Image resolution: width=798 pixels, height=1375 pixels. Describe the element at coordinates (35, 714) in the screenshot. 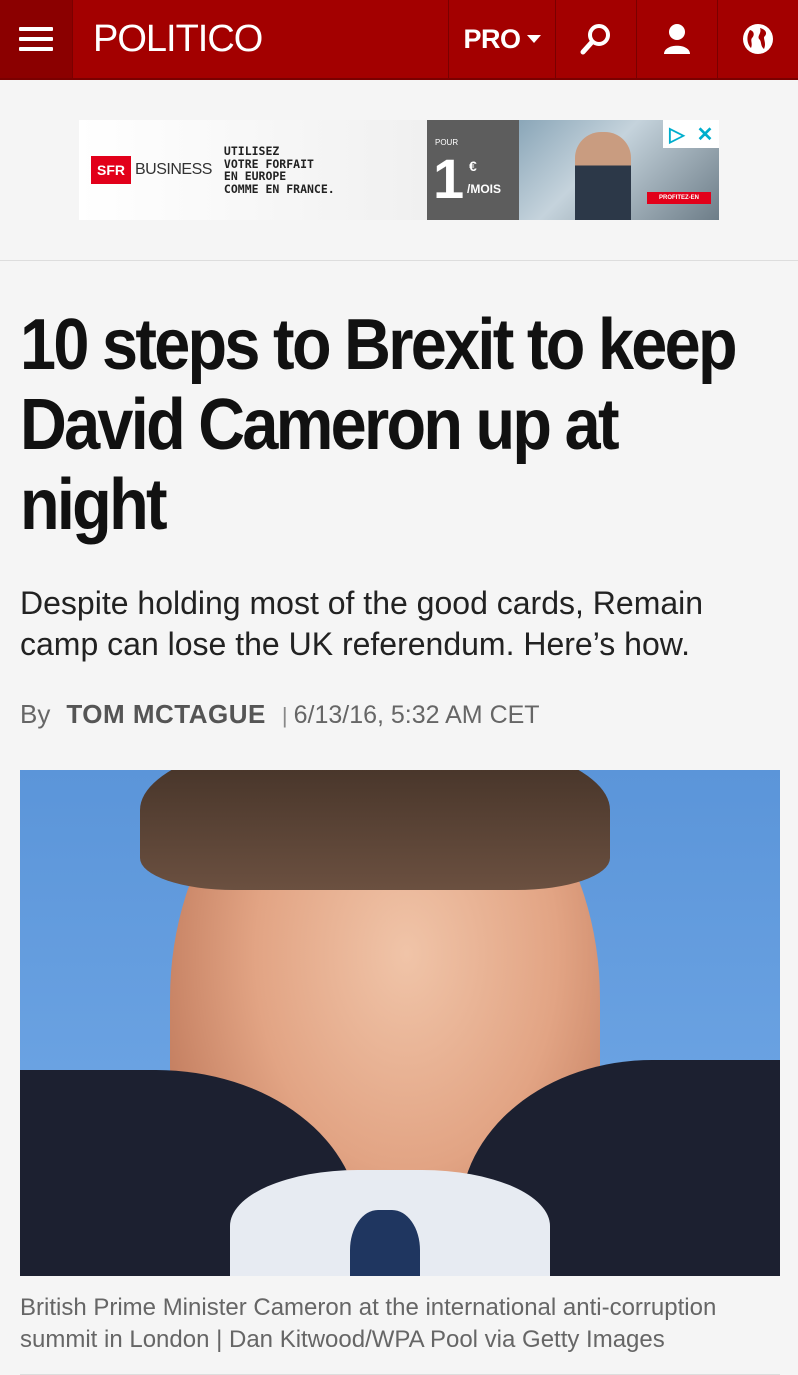

I see `byline-prefix: By` at that location.